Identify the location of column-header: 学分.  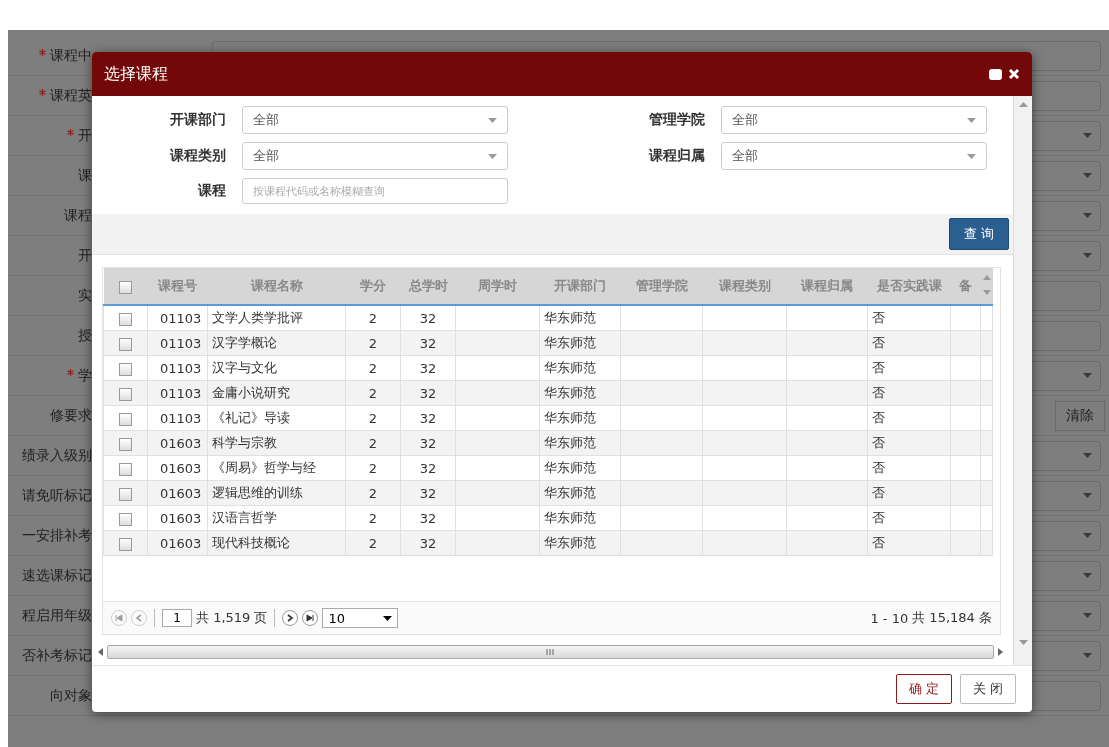
(373, 285).